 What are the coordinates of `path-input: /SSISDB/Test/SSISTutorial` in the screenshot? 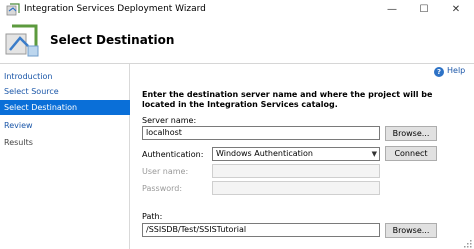 It's located at (261, 230).